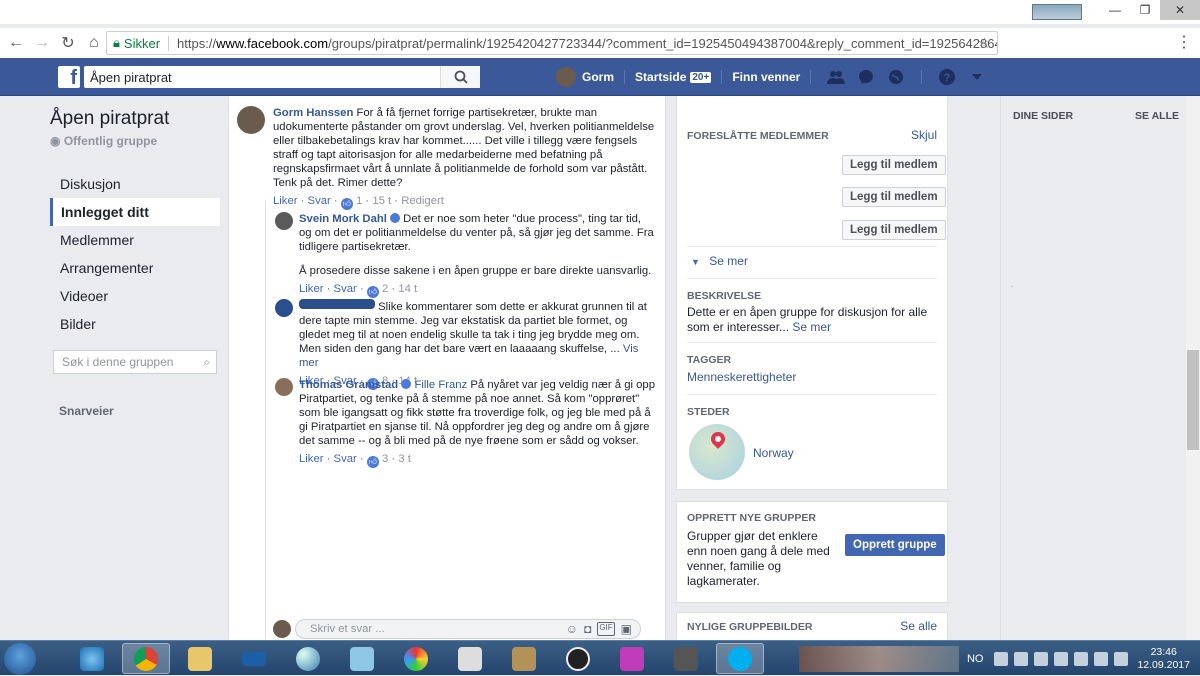  What do you see at coordinates (407, 289) in the screenshot?
I see `timestamp: 14 t` at bounding box center [407, 289].